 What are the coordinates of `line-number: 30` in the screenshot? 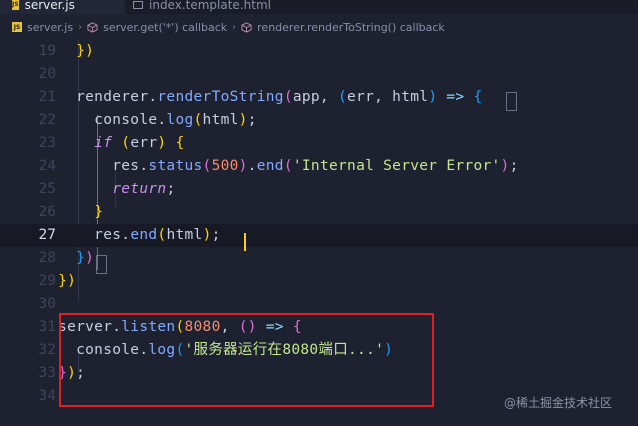 It's located at (47, 304).